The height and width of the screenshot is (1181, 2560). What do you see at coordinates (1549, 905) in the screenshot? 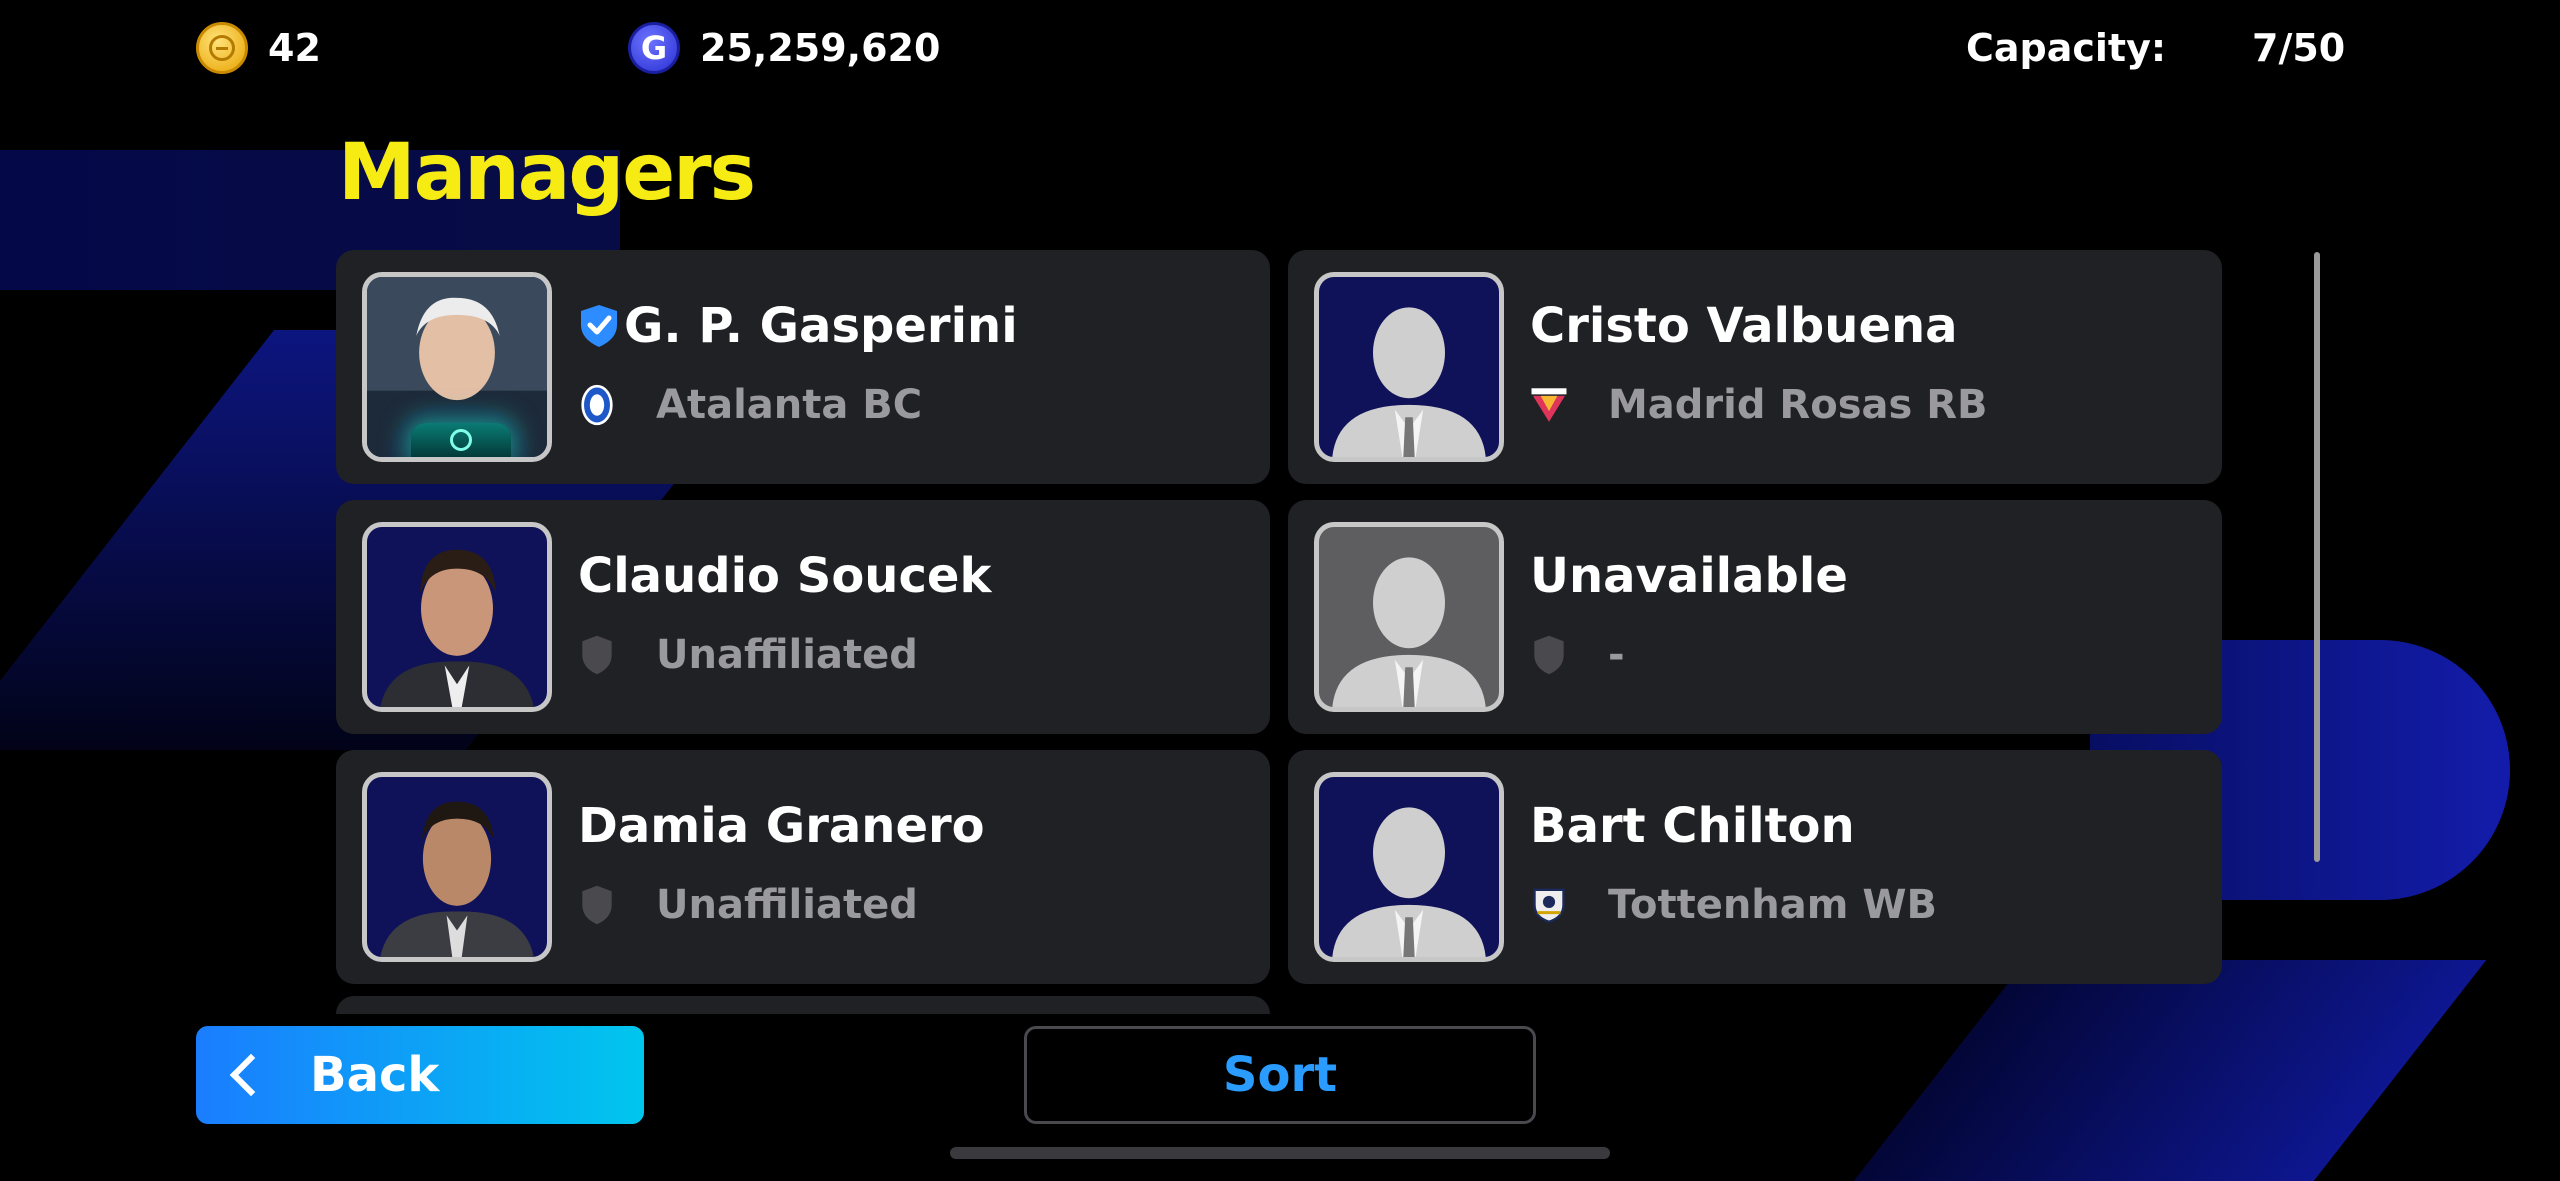
I see `tottenham-crest-icon` at bounding box center [1549, 905].